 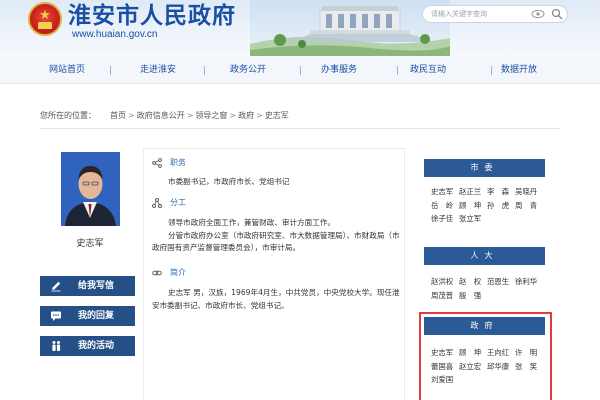 I want to click on leader-link: 吴晓丹, so click(x=526, y=192).